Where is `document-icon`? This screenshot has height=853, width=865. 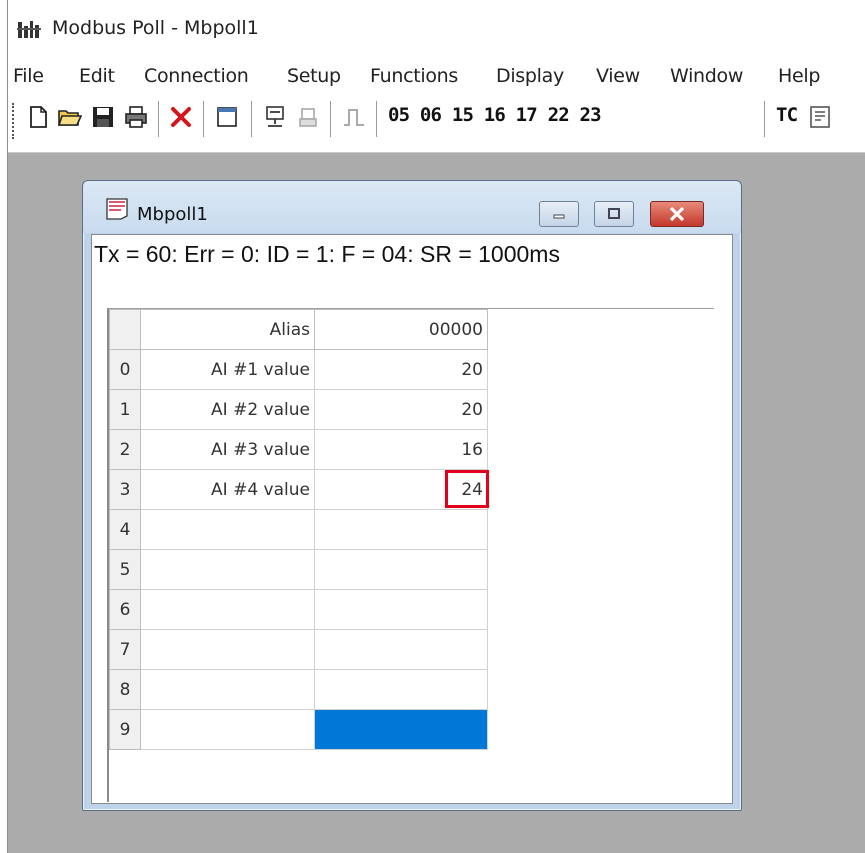
document-icon is located at coordinates (117, 209).